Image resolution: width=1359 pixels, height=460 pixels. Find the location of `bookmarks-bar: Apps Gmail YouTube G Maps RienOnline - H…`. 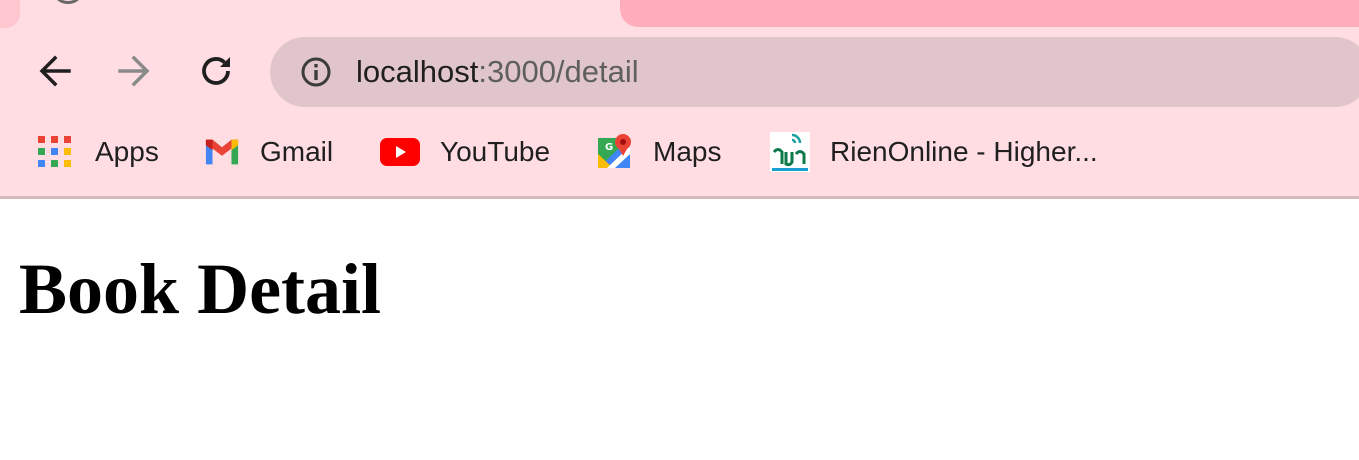

bookmarks-bar: Apps Gmail YouTube G Maps RienOnline - H… is located at coordinates (679, 152).